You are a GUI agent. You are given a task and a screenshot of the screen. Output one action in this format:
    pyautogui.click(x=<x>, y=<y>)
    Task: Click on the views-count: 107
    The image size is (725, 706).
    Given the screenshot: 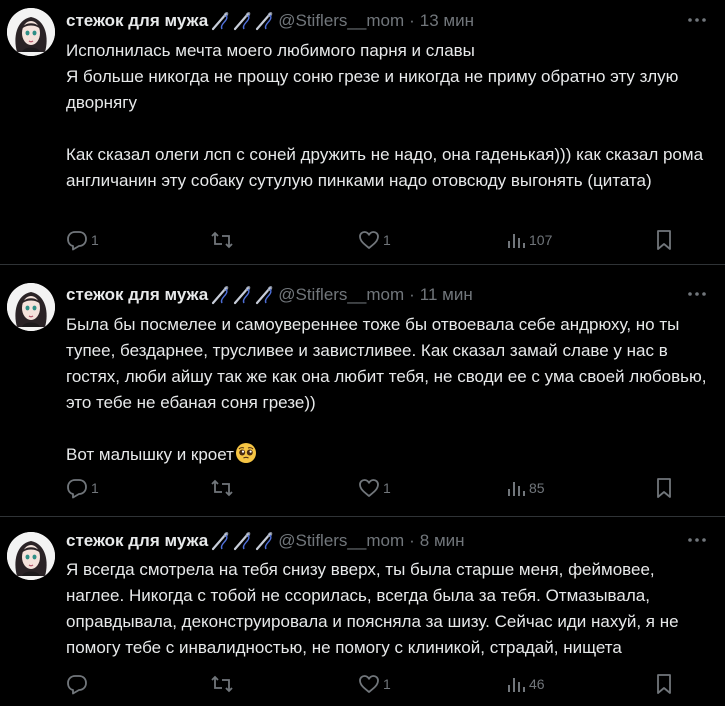 What is the action you would take?
    pyautogui.click(x=541, y=240)
    